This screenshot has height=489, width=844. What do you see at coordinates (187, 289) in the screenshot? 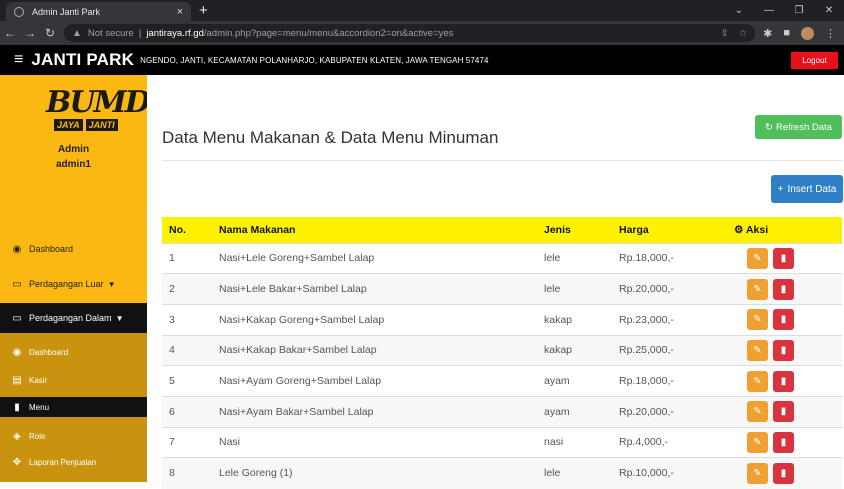
I see `cell-no: 2` at bounding box center [187, 289].